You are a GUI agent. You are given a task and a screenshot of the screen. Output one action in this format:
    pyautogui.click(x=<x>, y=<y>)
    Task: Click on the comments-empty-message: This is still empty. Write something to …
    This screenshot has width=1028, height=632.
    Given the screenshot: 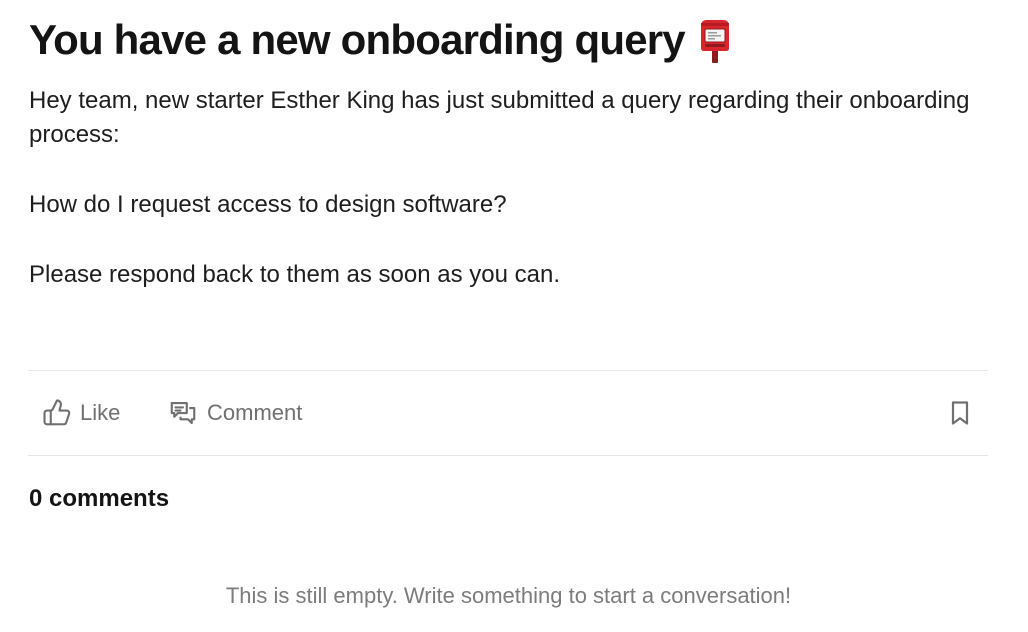 What is the action you would take?
    pyautogui.click(x=508, y=595)
    